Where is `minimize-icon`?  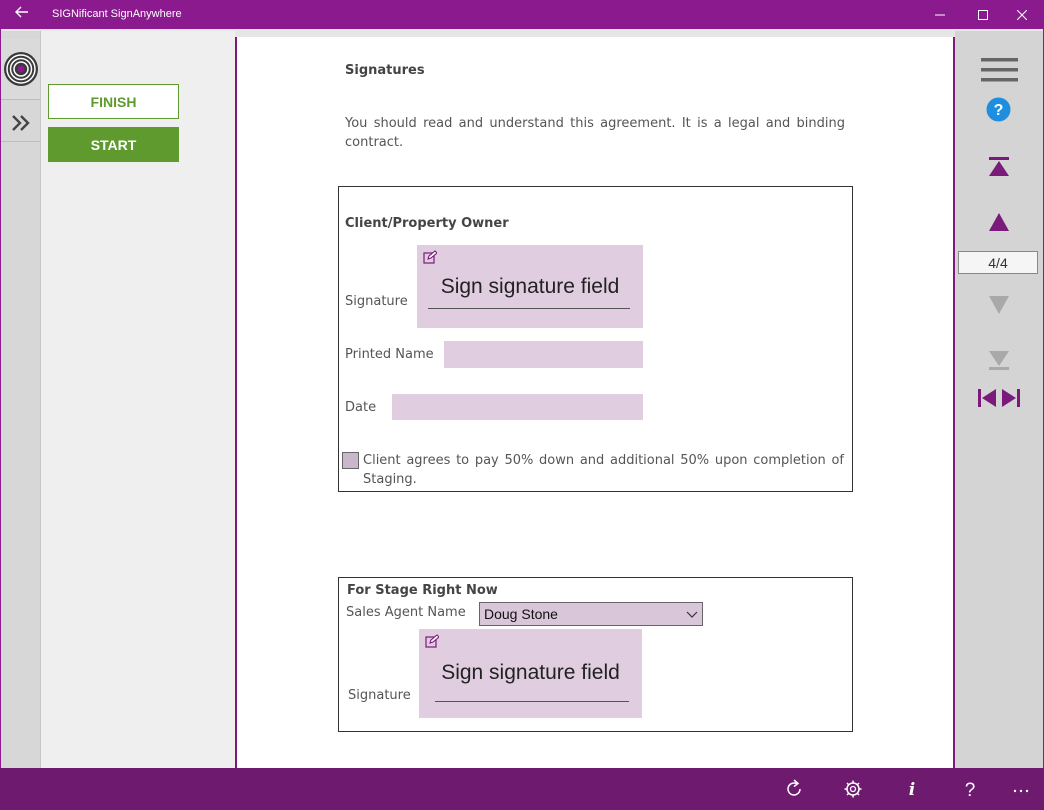
minimize-icon is located at coordinates (940, 14).